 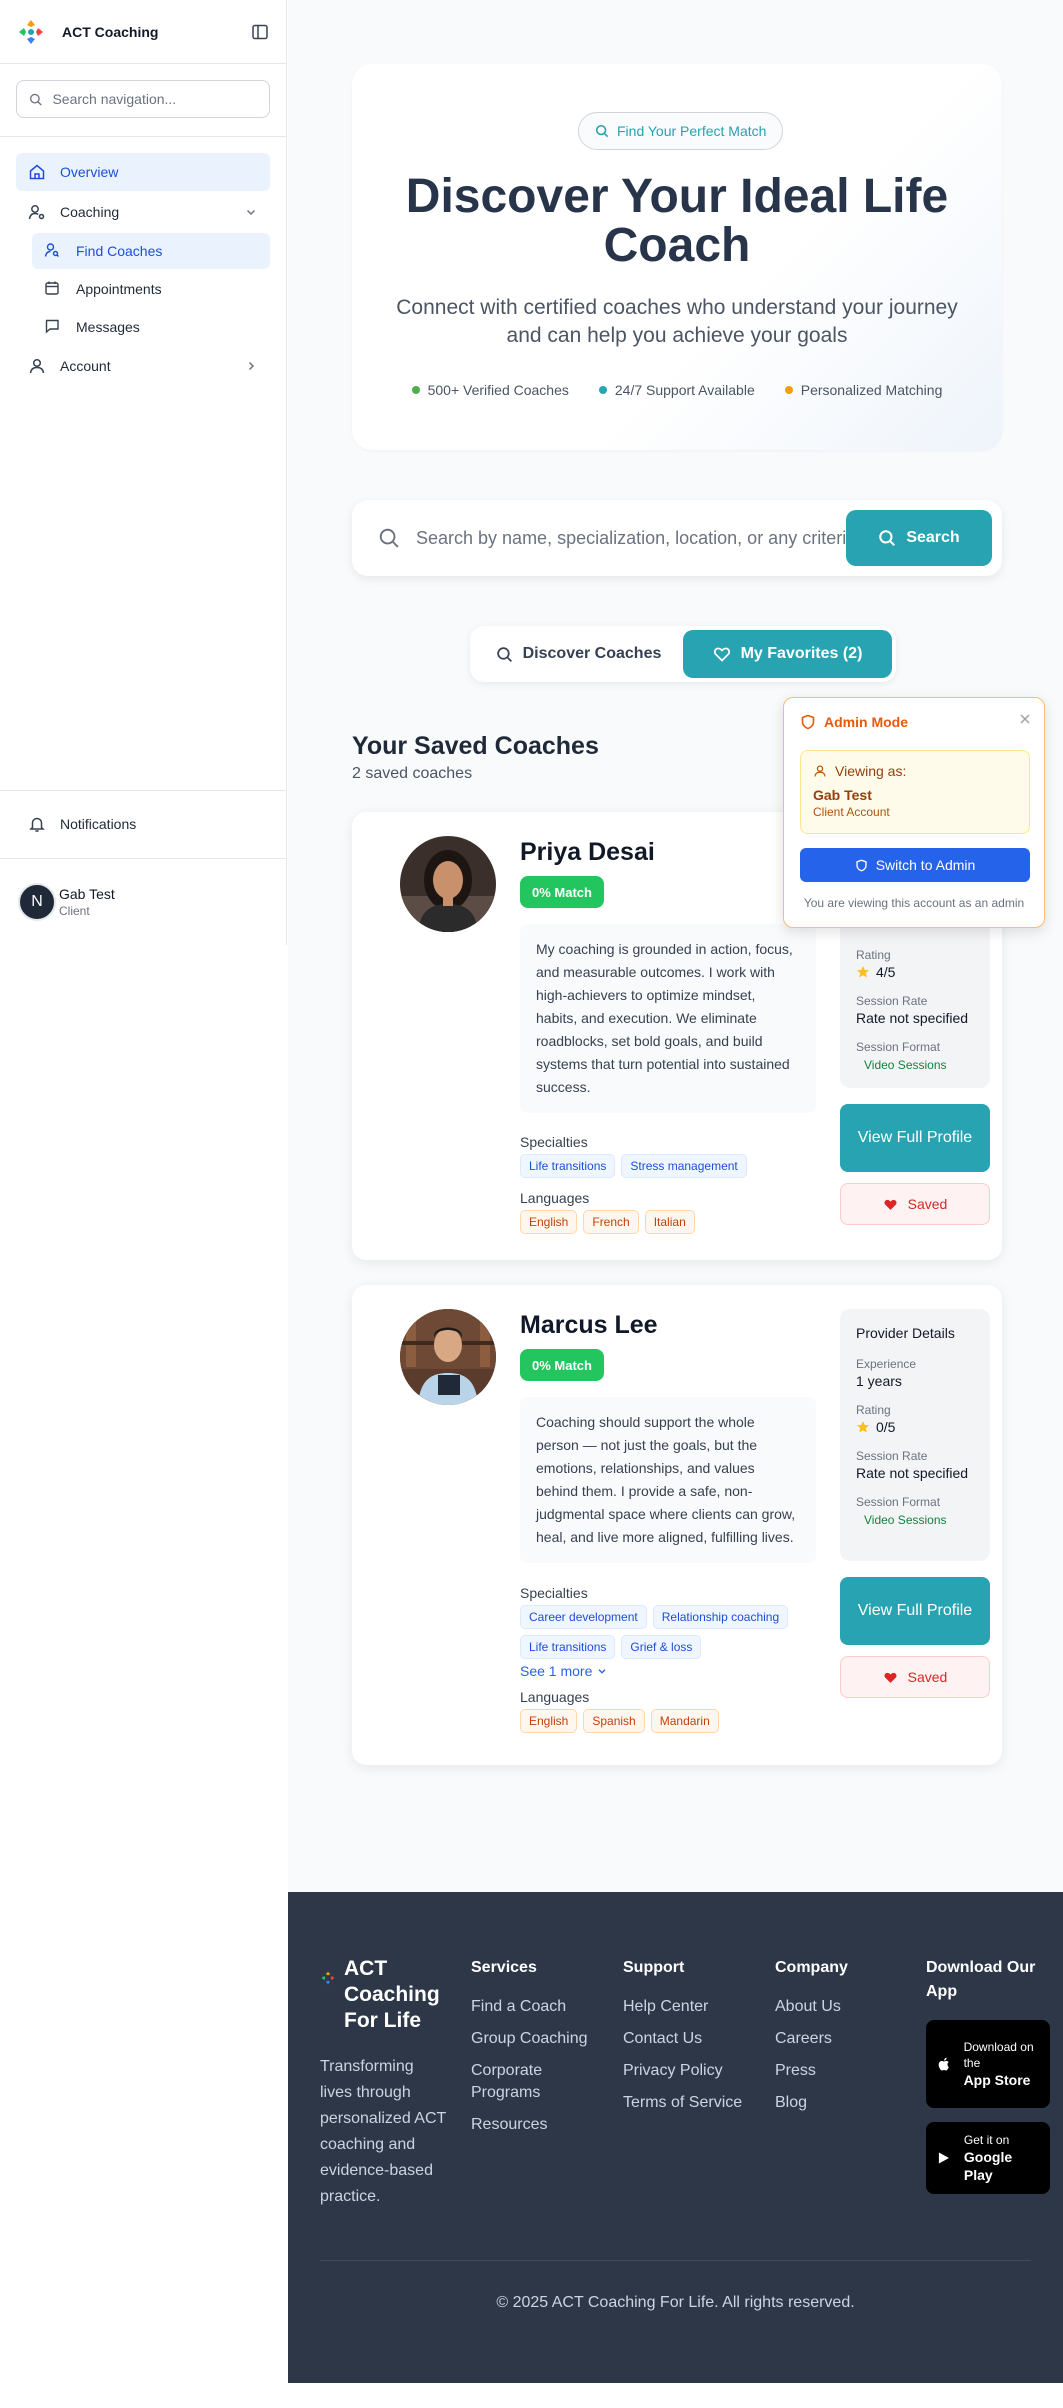 I want to click on notifications-button: Notifications, so click(x=143, y=824).